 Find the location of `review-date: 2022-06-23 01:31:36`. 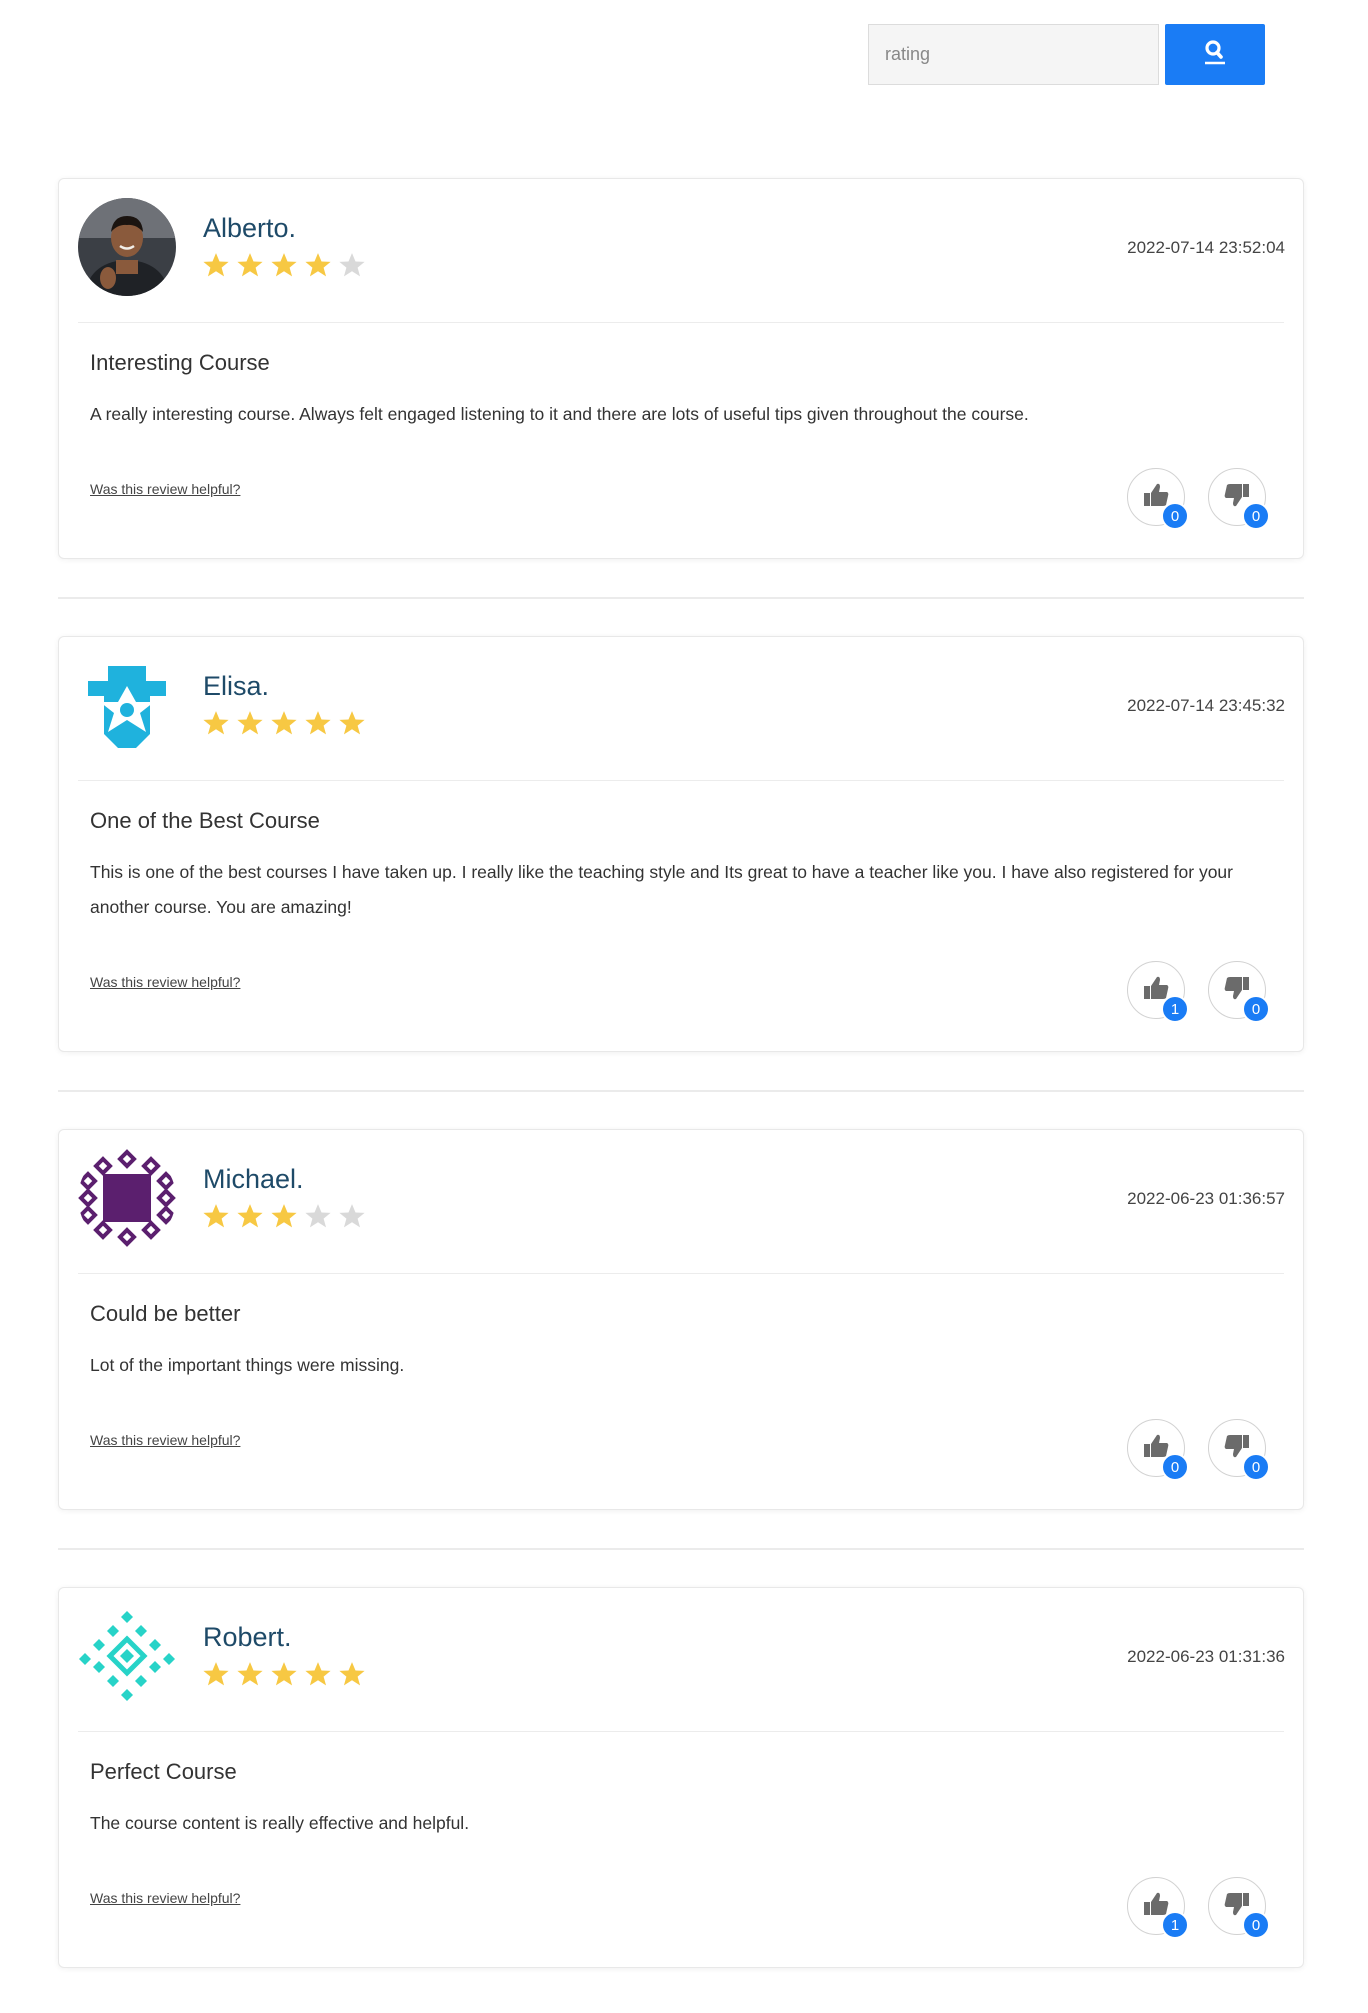

review-date: 2022-06-23 01:31:36 is located at coordinates (1206, 1656).